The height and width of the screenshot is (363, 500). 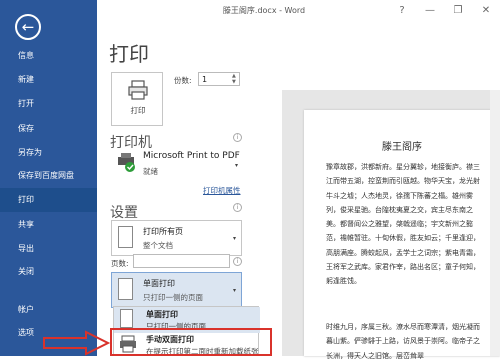 I want to click on pages-label: 页数:, so click(x=120, y=263).